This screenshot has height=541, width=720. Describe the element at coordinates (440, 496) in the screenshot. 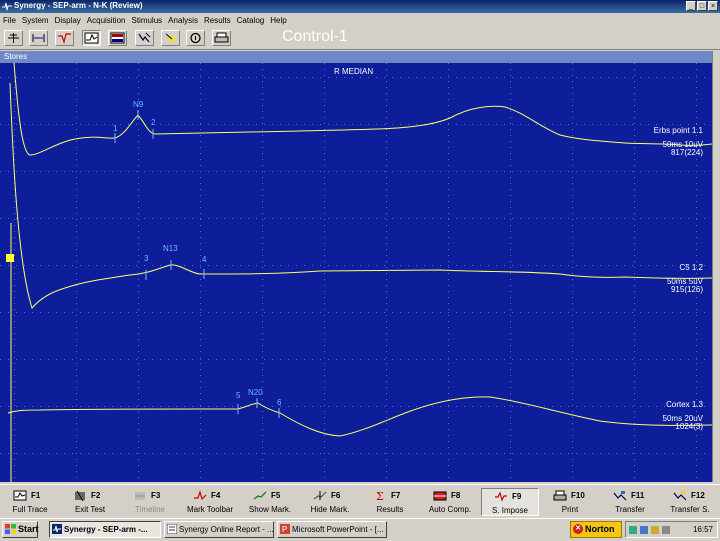

I see `auto-comp-icon` at that location.